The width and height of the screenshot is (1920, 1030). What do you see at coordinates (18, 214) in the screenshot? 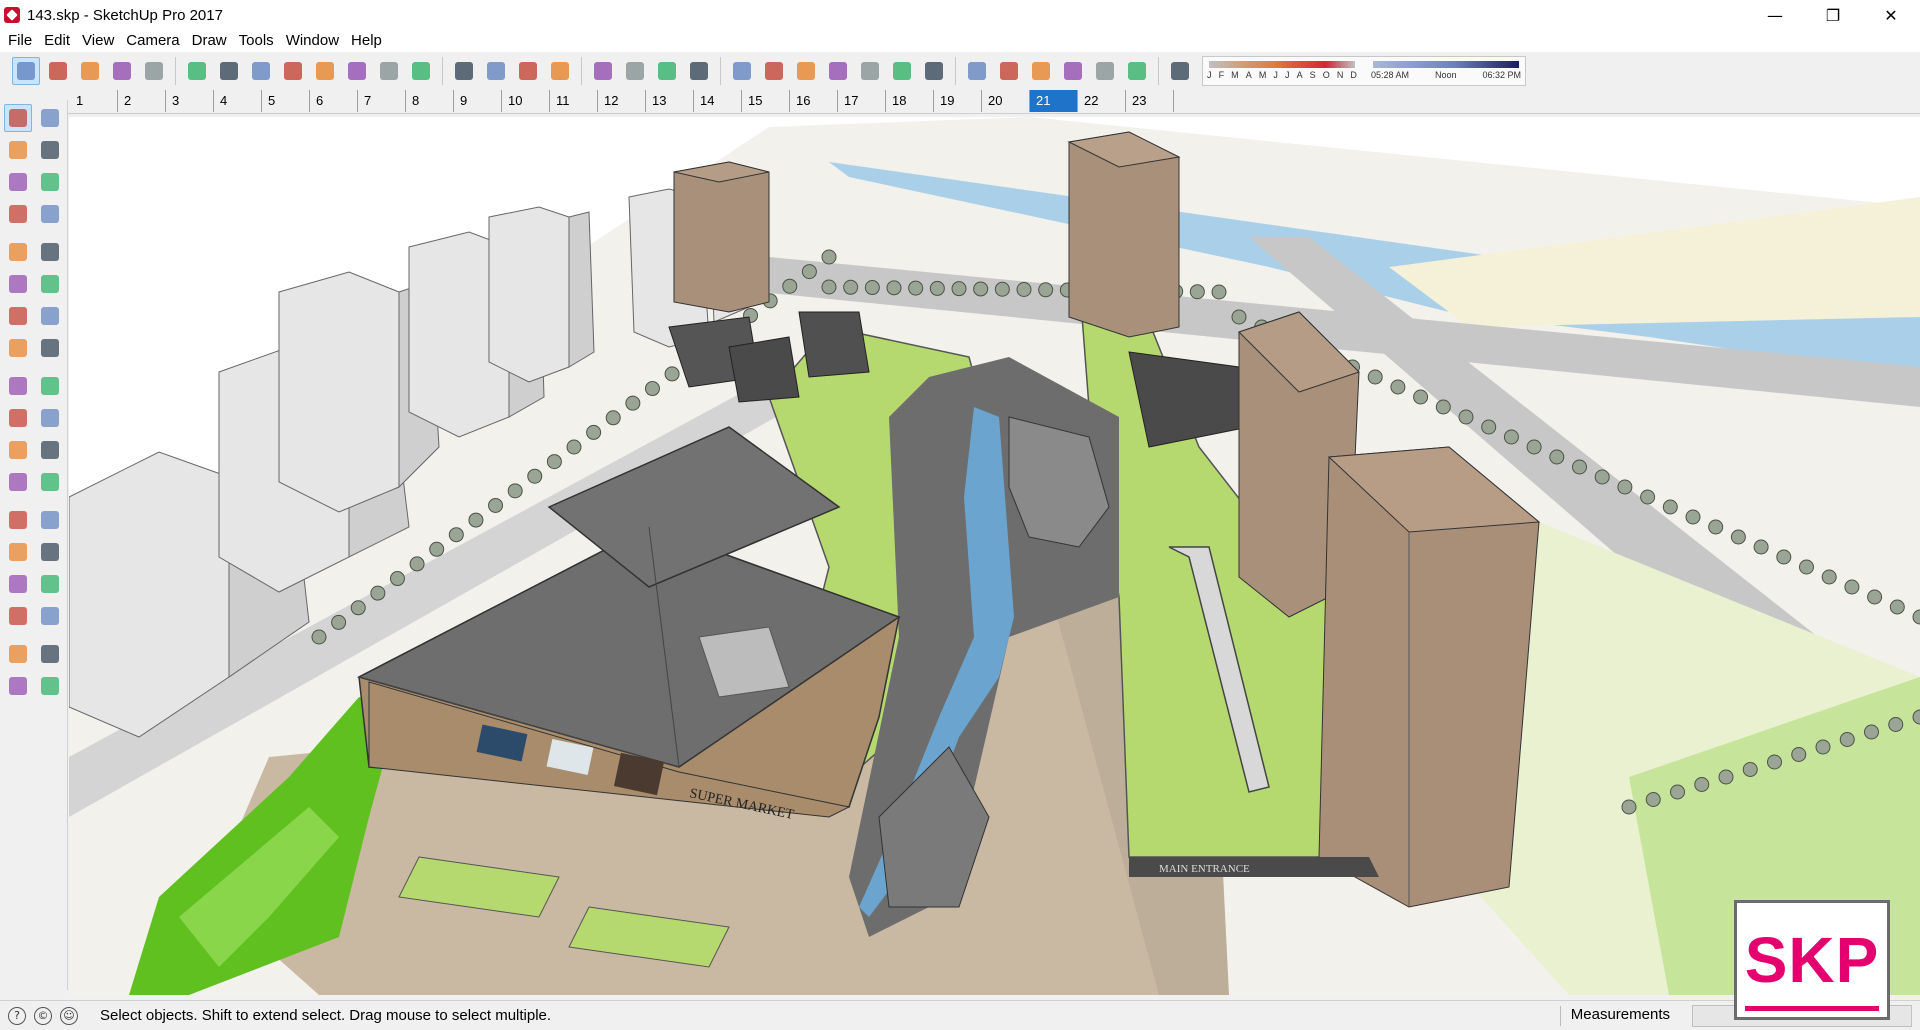
I see `rectangle-tool-button` at bounding box center [18, 214].